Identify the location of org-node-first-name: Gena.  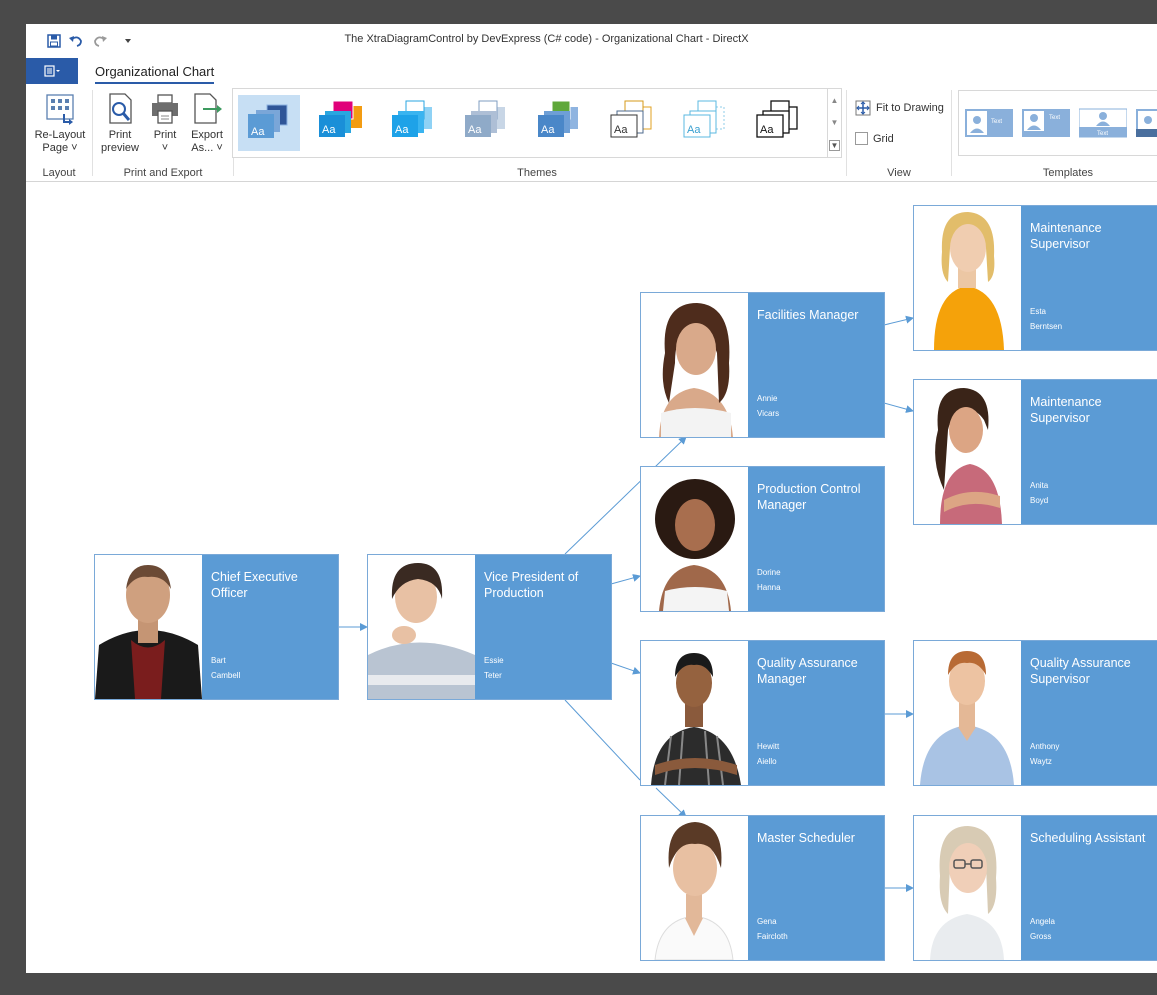
(767, 921).